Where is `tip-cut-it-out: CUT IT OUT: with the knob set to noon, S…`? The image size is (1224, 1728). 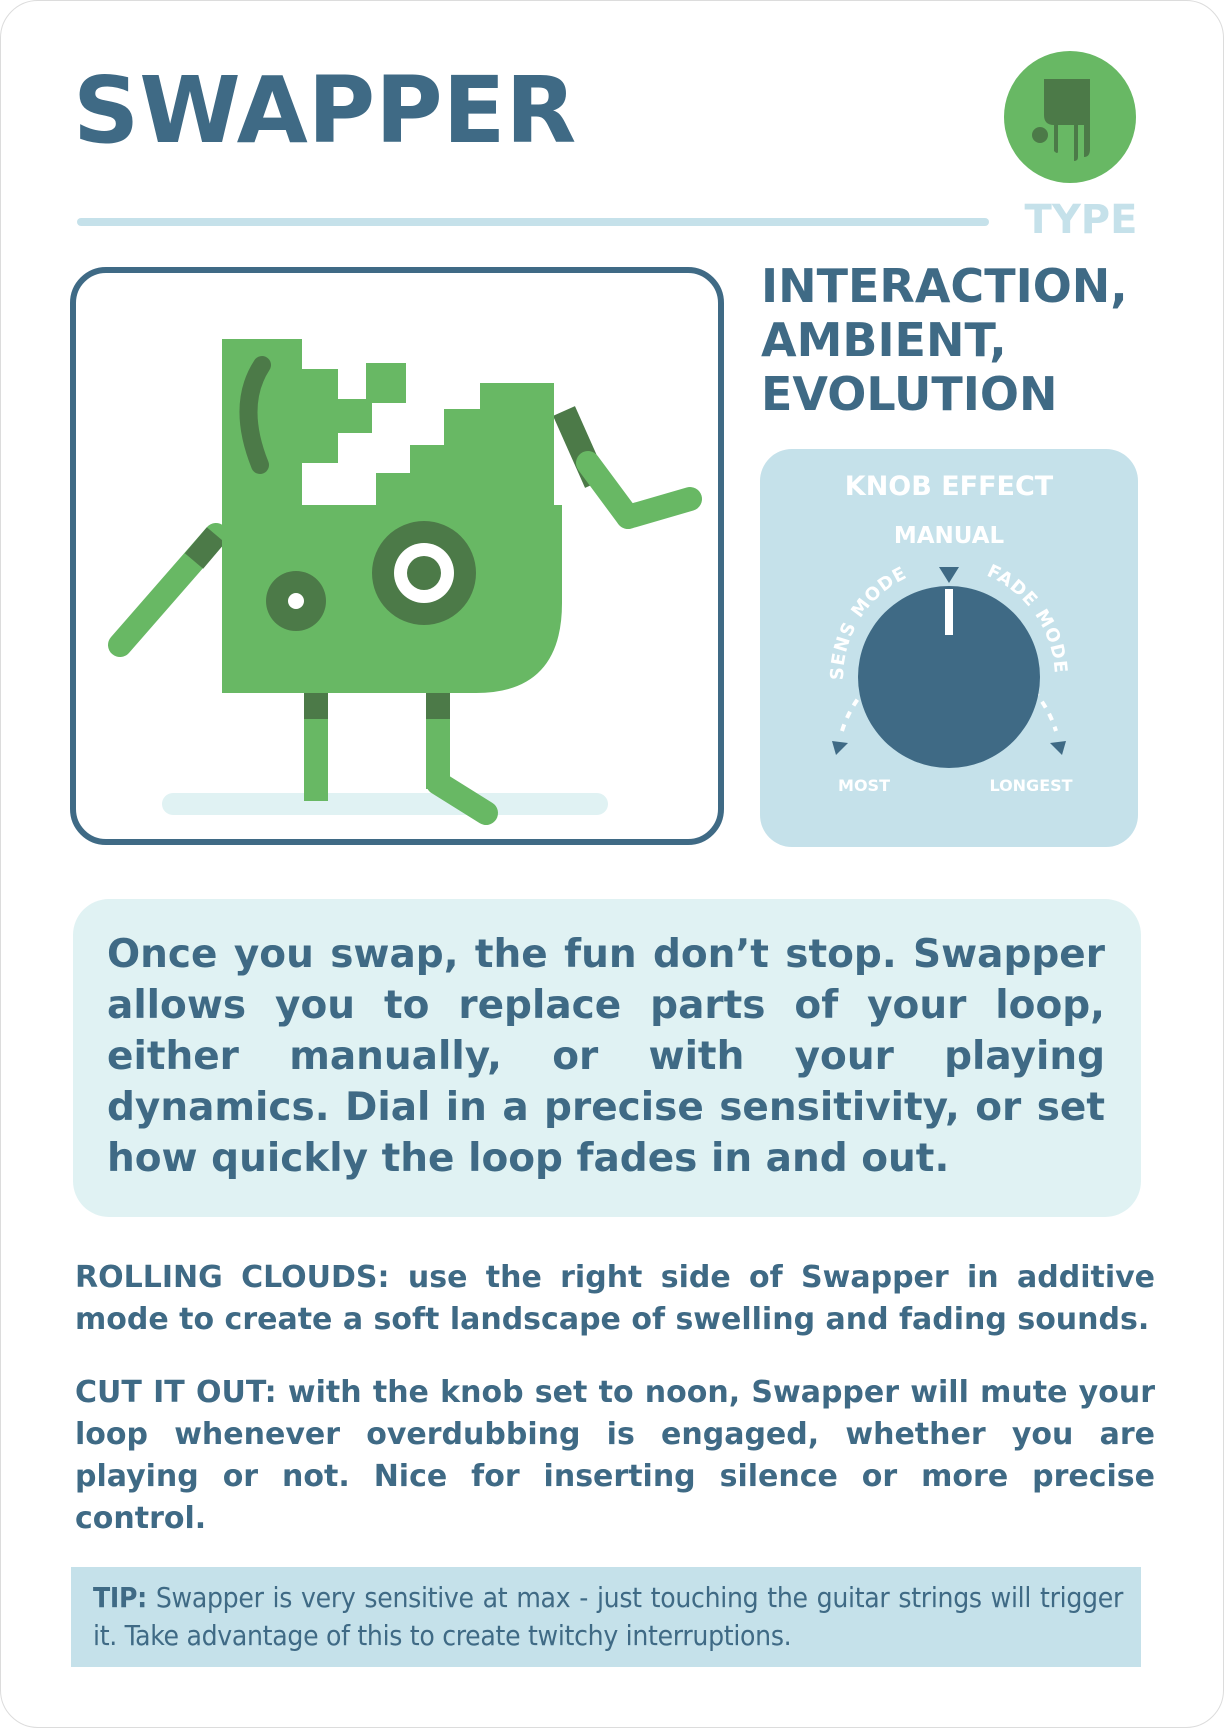
tip-cut-it-out: CUT IT OUT: with the knob set to noon, S… is located at coordinates (615, 1456).